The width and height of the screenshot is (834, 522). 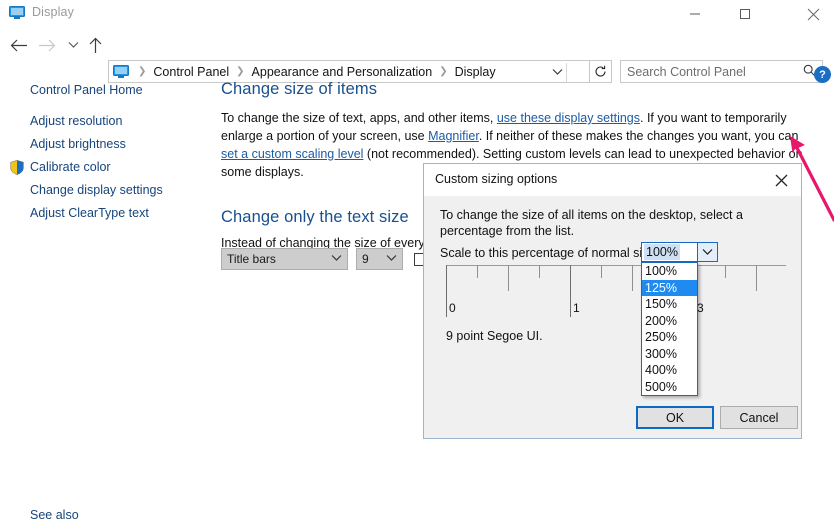 What do you see at coordinates (53, 12) in the screenshot?
I see `window-title: Display` at bounding box center [53, 12].